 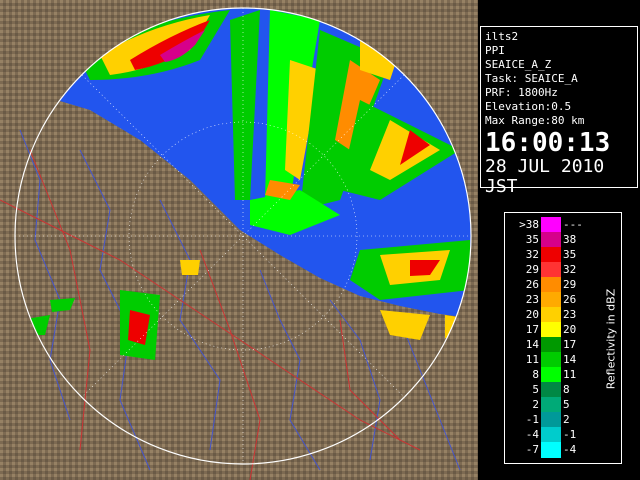 I want to click on legend-lower-value: -1, so click(x=532, y=419).